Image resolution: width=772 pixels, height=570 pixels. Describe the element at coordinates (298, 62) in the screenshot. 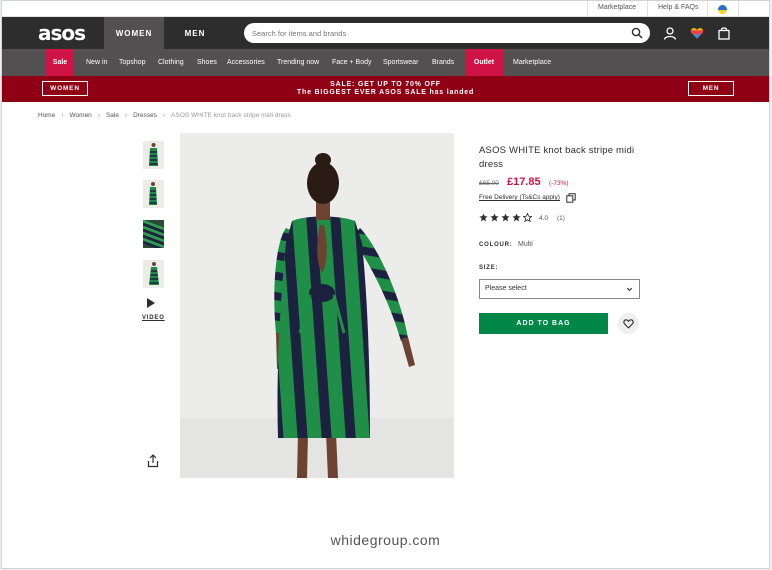

I see `nav-item-trending-now: Trending now` at that location.